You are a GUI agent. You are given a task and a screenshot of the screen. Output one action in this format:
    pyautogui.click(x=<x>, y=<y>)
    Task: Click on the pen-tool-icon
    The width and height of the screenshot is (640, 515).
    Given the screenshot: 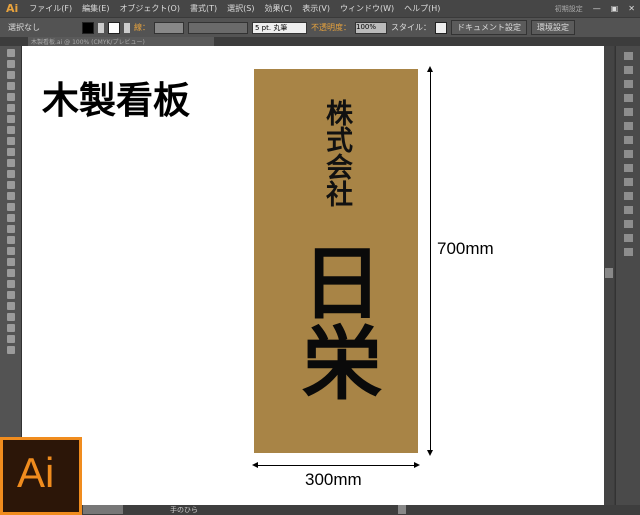 What is the action you would take?
    pyautogui.click(x=11, y=97)
    